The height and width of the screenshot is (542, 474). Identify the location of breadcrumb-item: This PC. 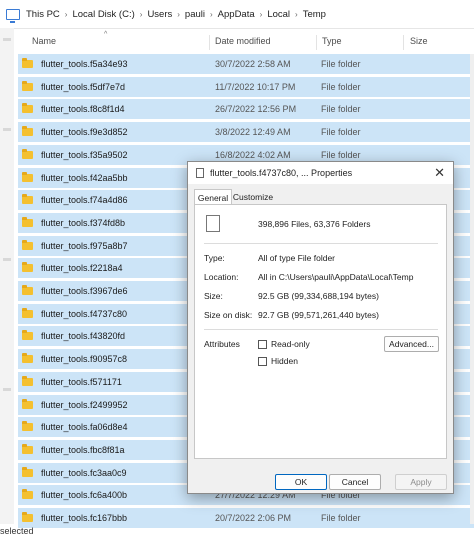
(43, 14).